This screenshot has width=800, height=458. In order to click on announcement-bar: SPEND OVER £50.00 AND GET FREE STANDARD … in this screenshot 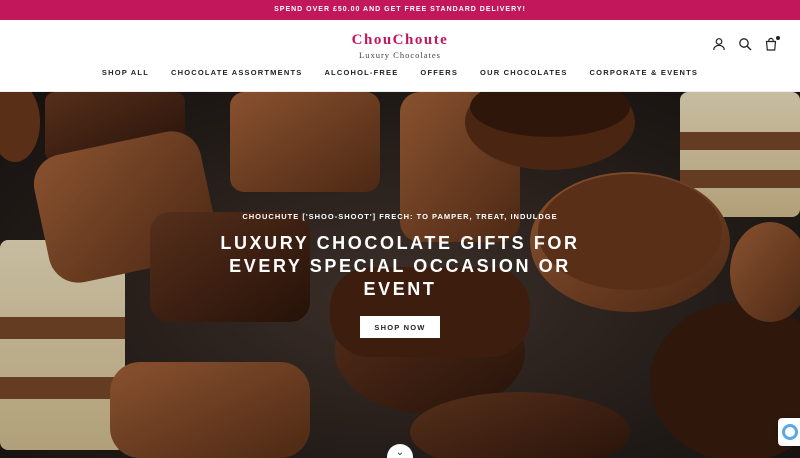, I will do `click(400, 10)`.